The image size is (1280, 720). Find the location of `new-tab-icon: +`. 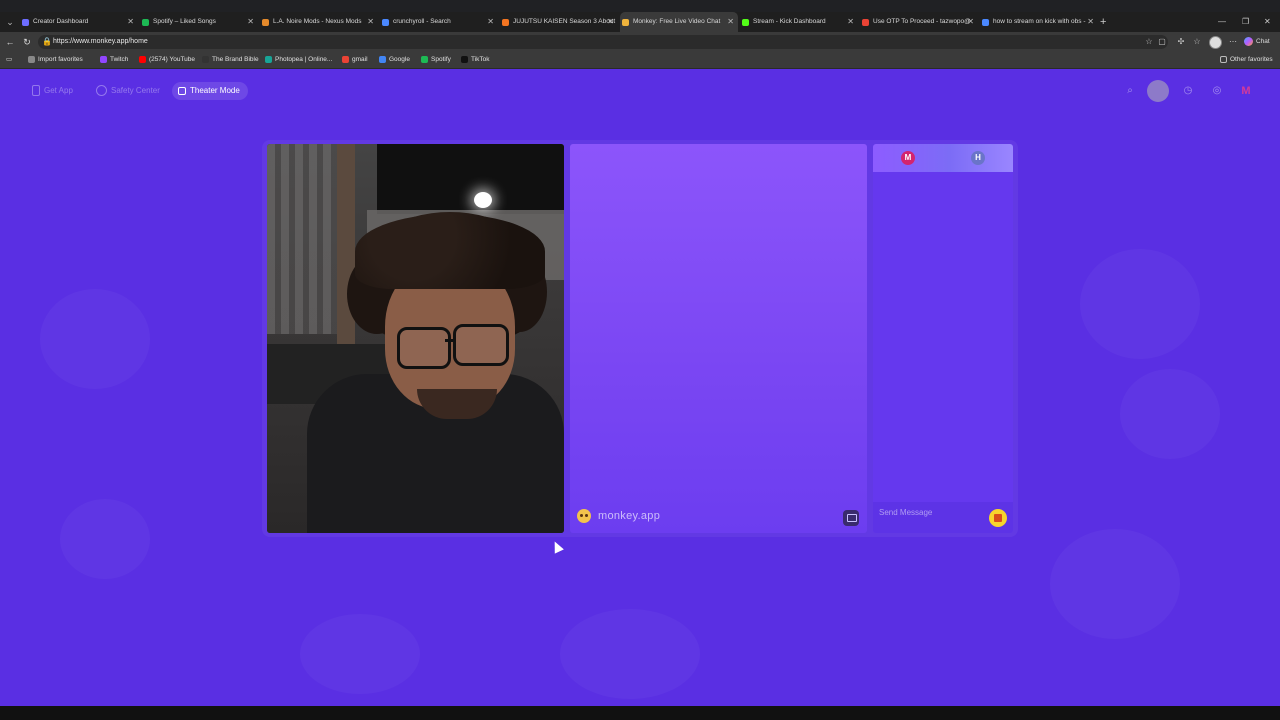

new-tab-icon: + is located at coordinates (1103, 22).